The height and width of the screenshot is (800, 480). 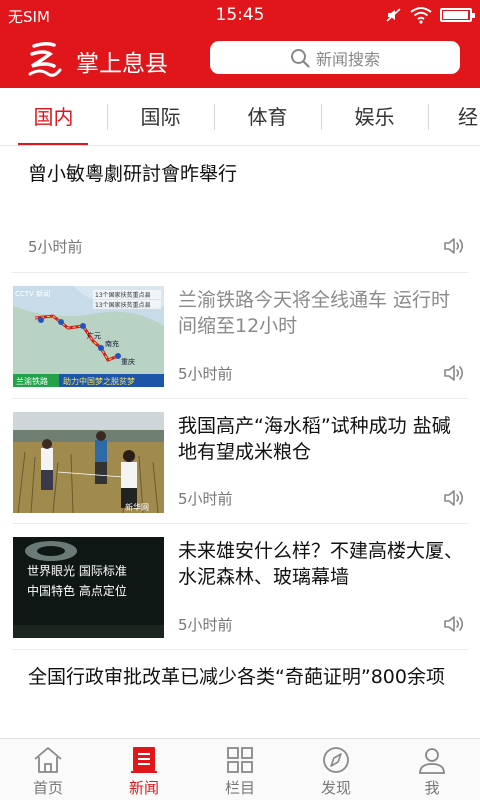 What do you see at coordinates (240, 694) in the screenshot?
I see `news-item: 全国行政审批改革已减少各类“奇葩证明”800余项` at bounding box center [240, 694].